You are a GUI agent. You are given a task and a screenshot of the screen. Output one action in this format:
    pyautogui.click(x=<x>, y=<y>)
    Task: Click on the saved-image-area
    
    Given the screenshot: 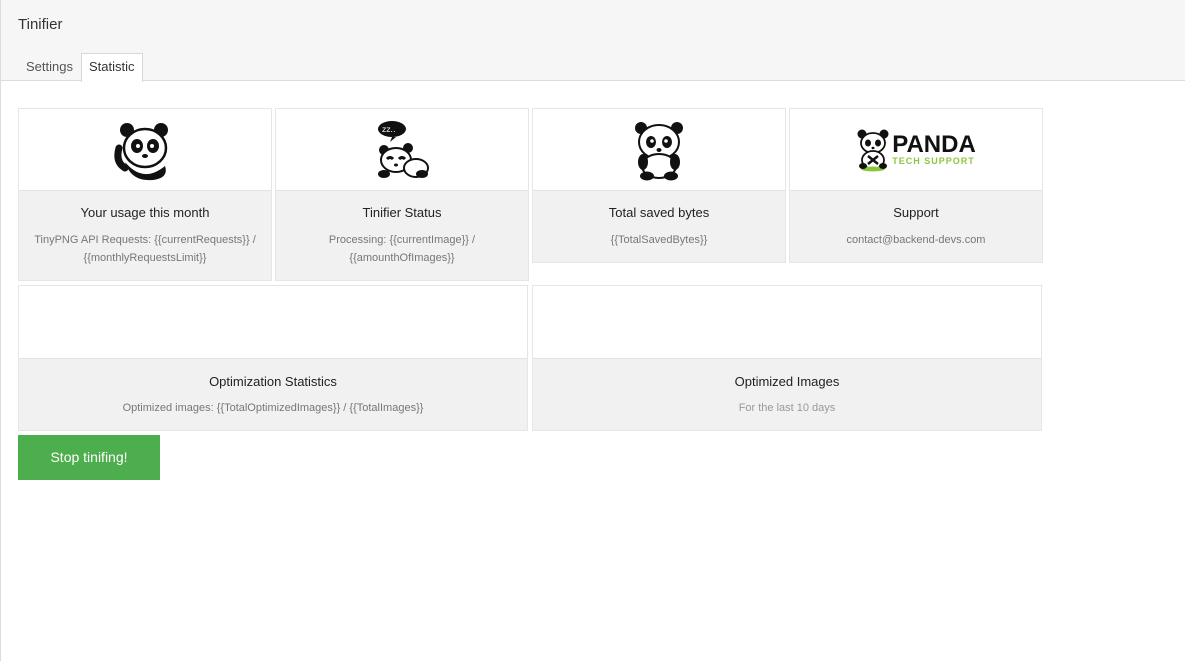 What is the action you would take?
    pyautogui.click(x=659, y=150)
    